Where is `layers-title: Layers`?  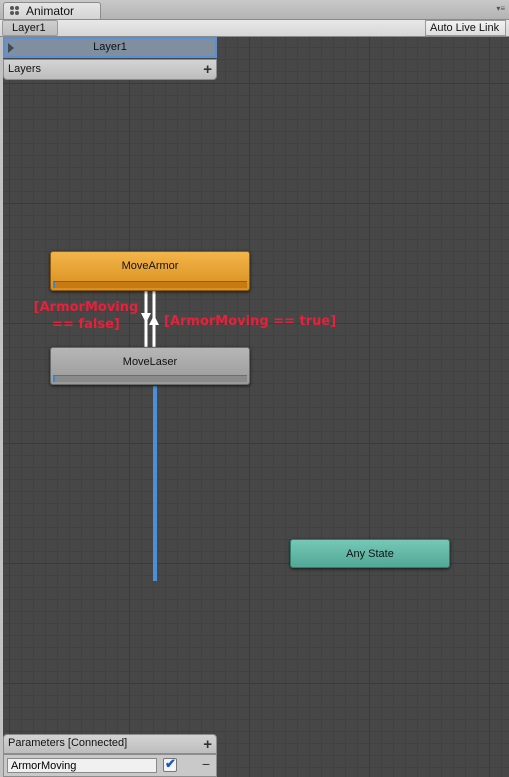
layers-title: Layers is located at coordinates (25, 69).